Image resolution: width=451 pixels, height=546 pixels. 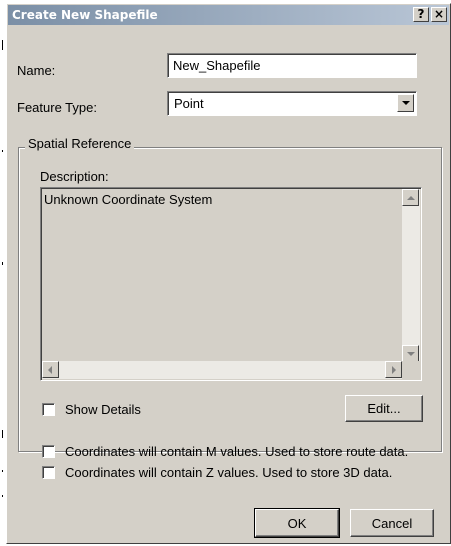 What do you see at coordinates (411, 275) in the screenshot?
I see `vertical-scrollbar` at bounding box center [411, 275].